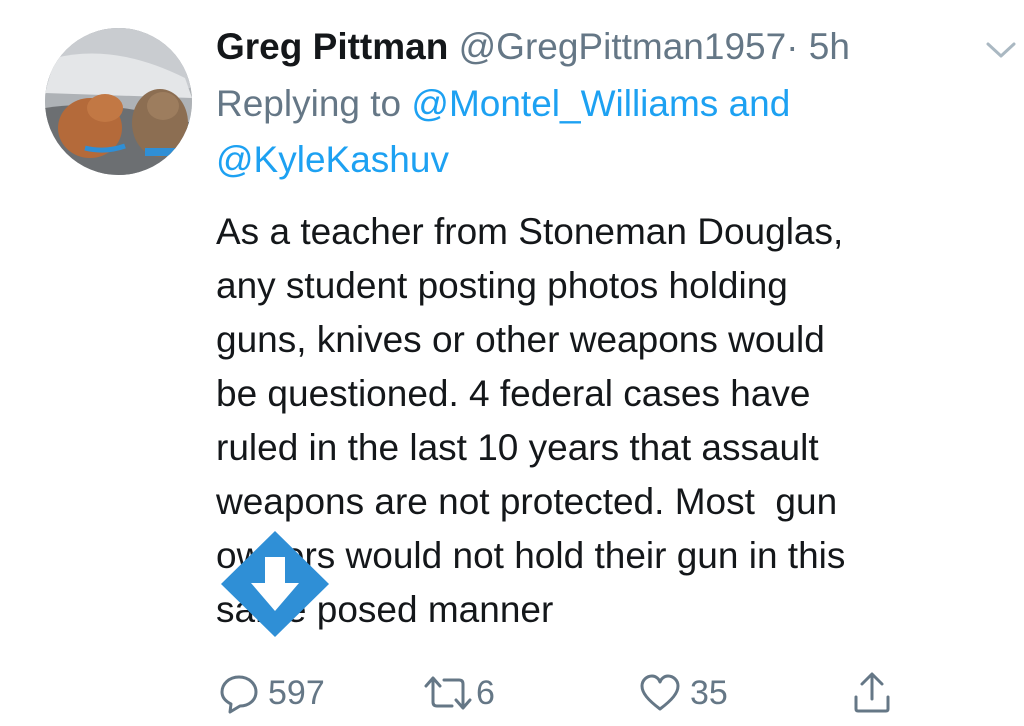  What do you see at coordinates (660, 692) in the screenshot?
I see `heart-icon` at bounding box center [660, 692].